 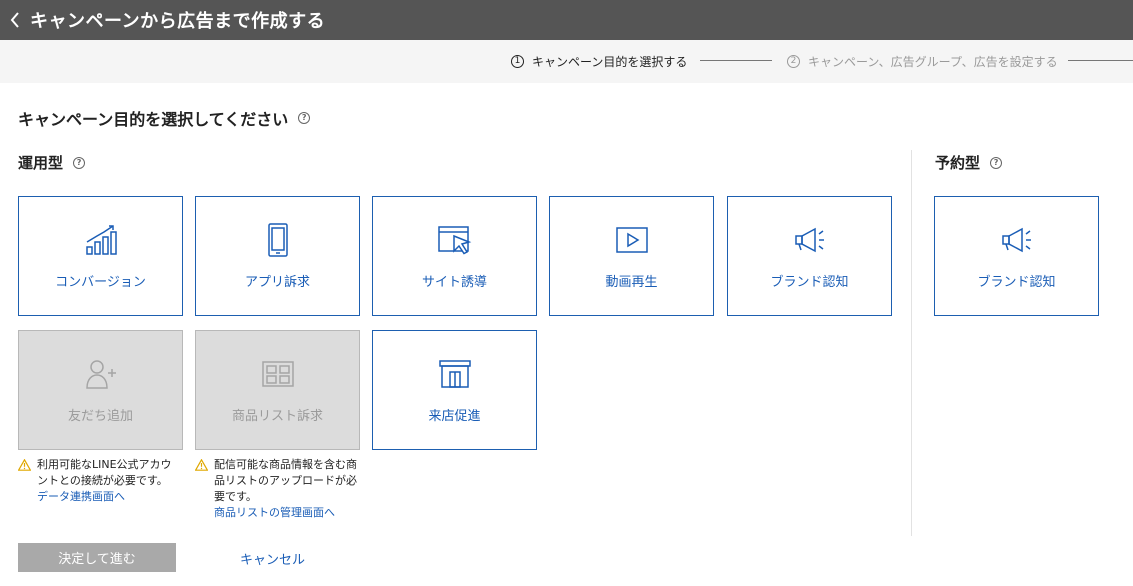 I want to click on bar-chart-growth-icon, so click(x=101, y=240).